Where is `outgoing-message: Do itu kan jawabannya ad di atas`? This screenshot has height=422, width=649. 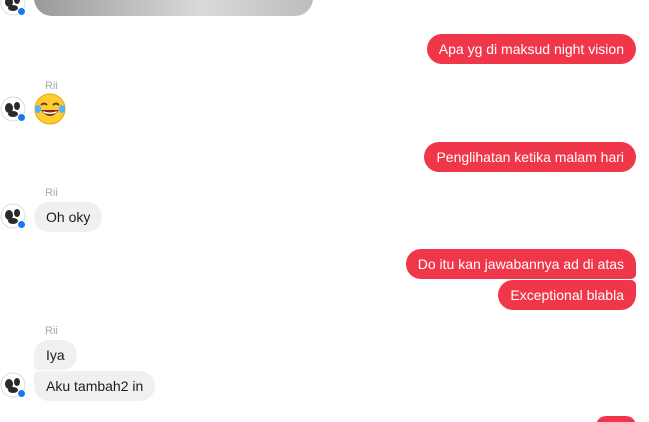 outgoing-message: Do itu kan jawabannya ad di atas is located at coordinates (520, 264).